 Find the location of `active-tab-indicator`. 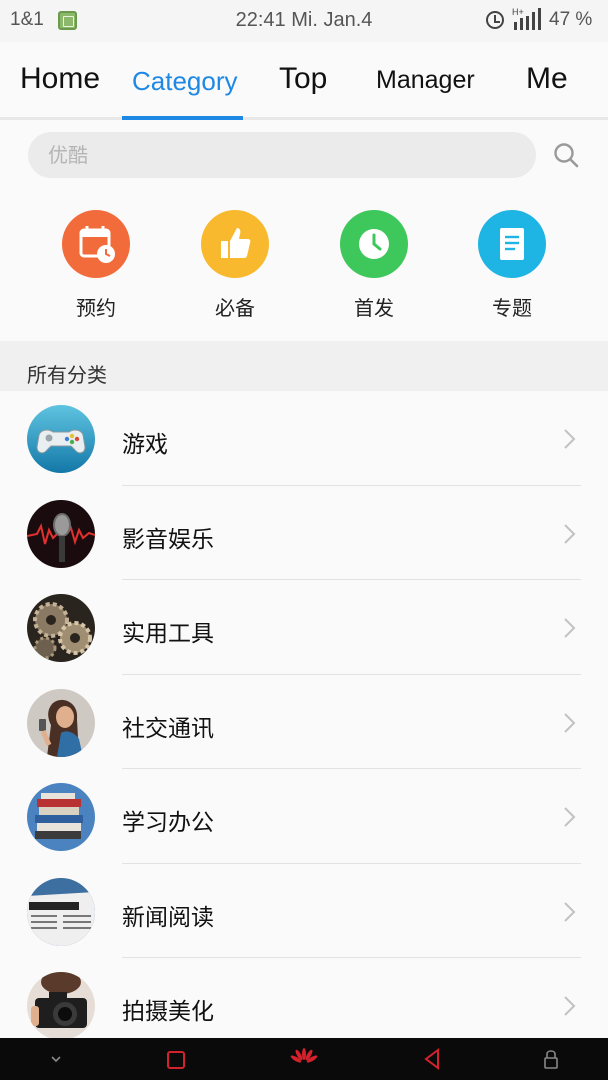

active-tab-indicator is located at coordinates (182, 118).